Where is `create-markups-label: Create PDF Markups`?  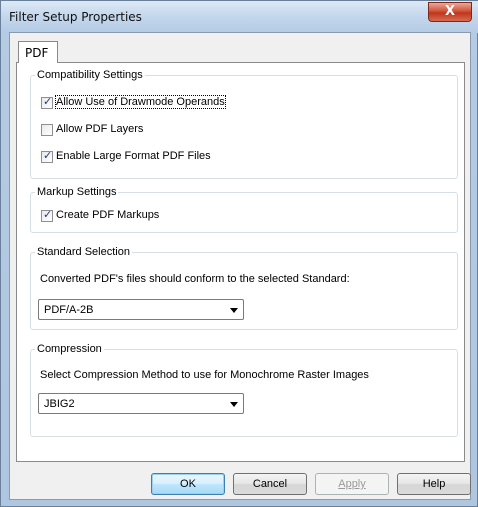
create-markups-label: Create PDF Markups is located at coordinates (107, 215).